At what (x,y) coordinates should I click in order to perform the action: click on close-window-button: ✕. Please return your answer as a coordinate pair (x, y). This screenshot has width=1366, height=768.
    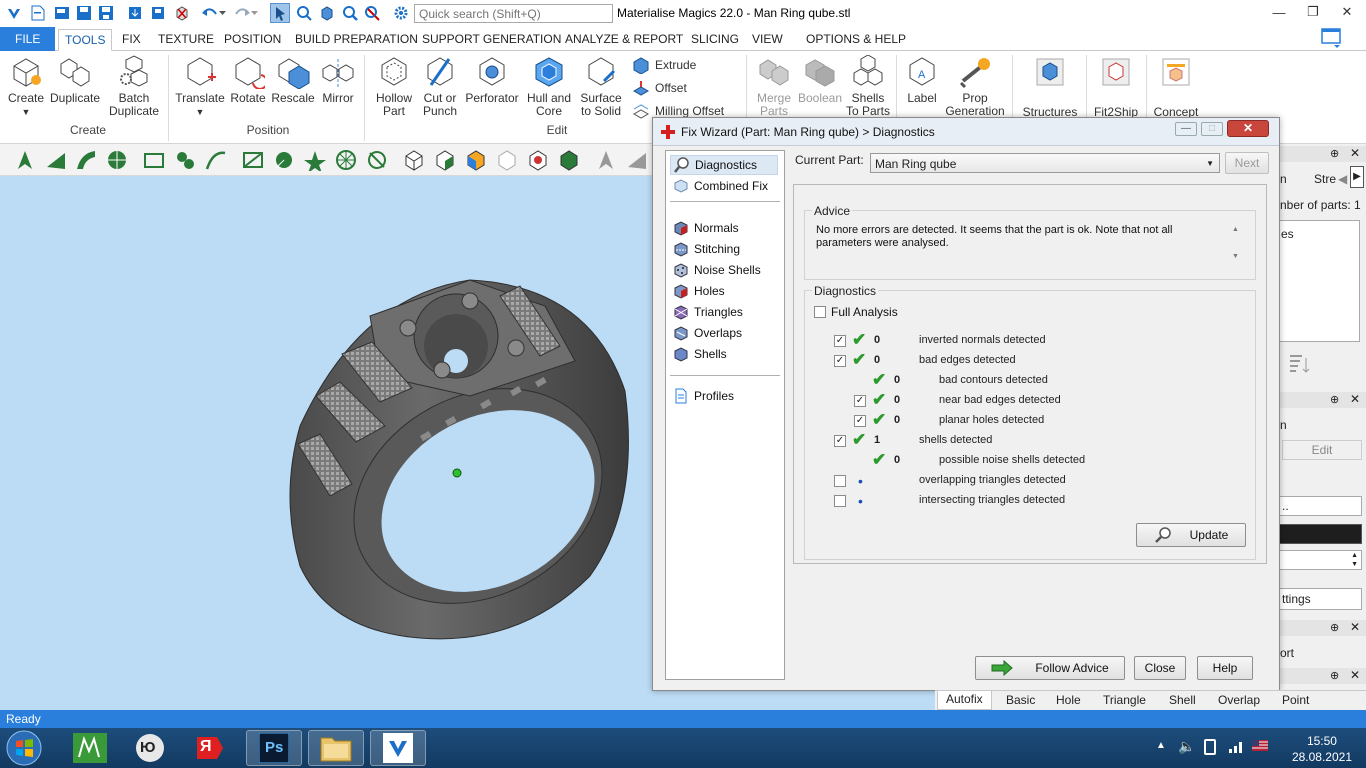
    Looking at the image, I should click on (1347, 12).